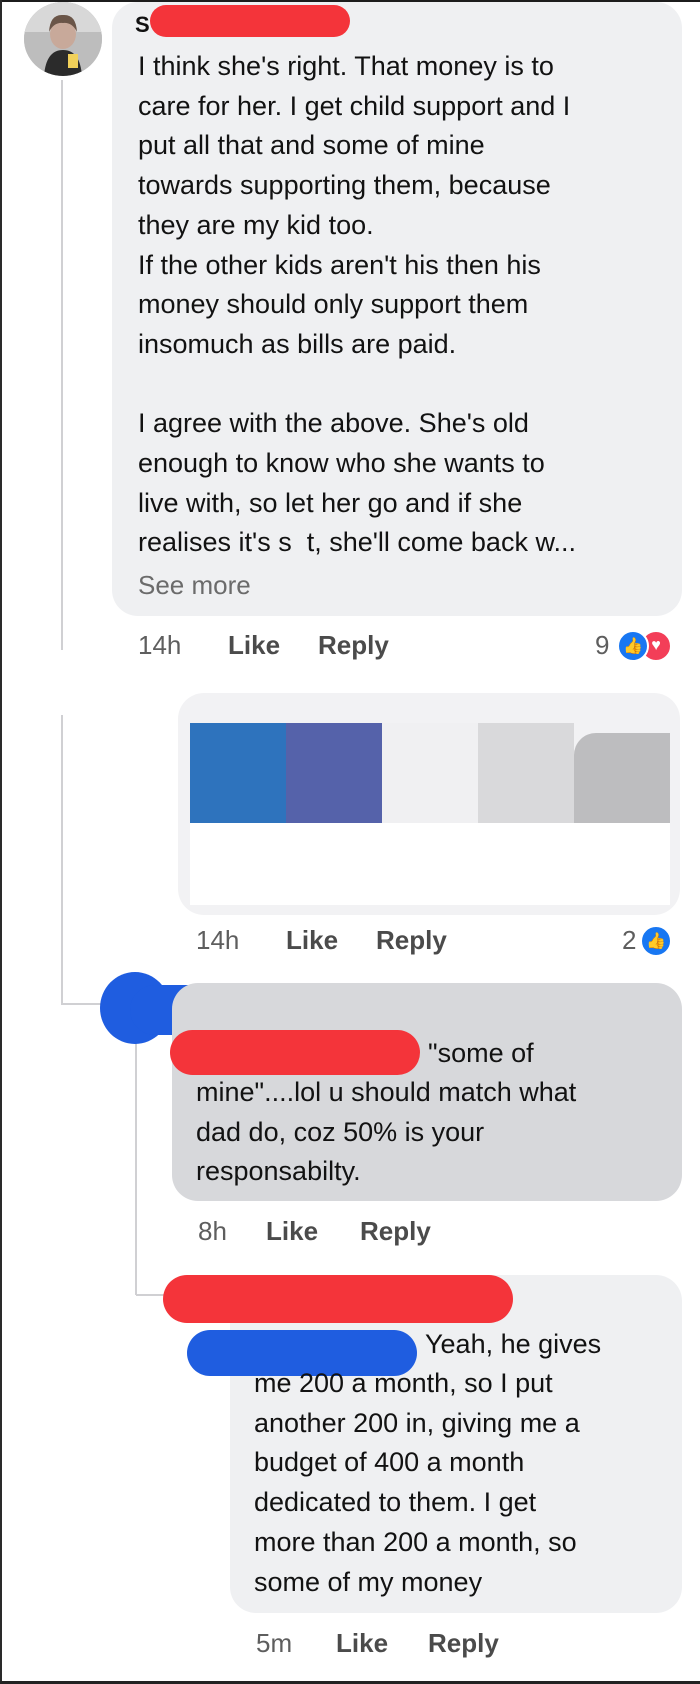  Describe the element at coordinates (602, 645) in the screenshot. I see `reaction-count-1: 9` at that location.